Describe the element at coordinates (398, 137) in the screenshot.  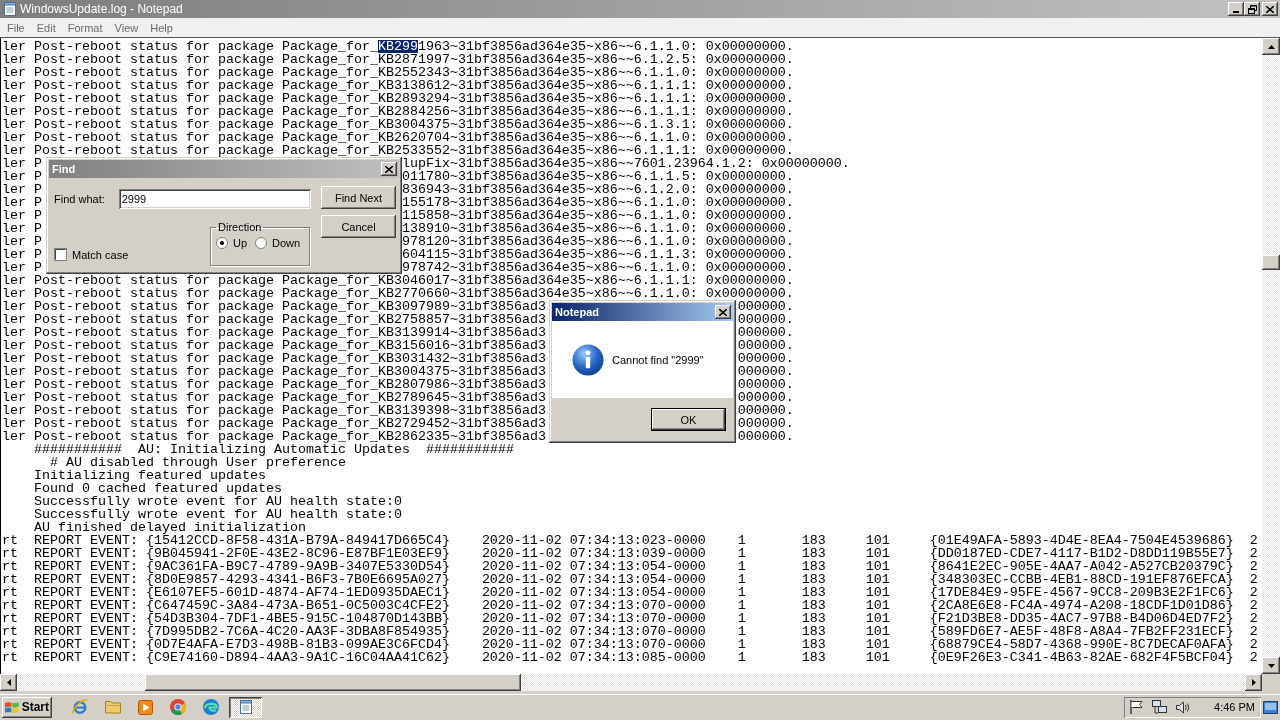
I see `log-line: ler Post-reboot status for package Package_for_KB2620704~31bf3856ad364e35~x86~~6.1.1.0: 0x00000000.` at that location.